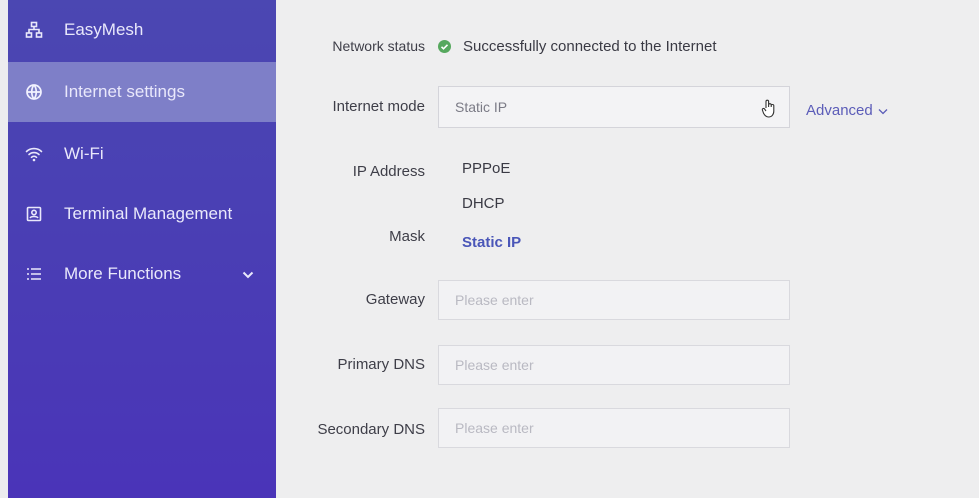 The width and height of the screenshot is (979, 498). What do you see at coordinates (124, 91) in the screenshot?
I see `sidebar-item-label: Internet settings` at bounding box center [124, 91].